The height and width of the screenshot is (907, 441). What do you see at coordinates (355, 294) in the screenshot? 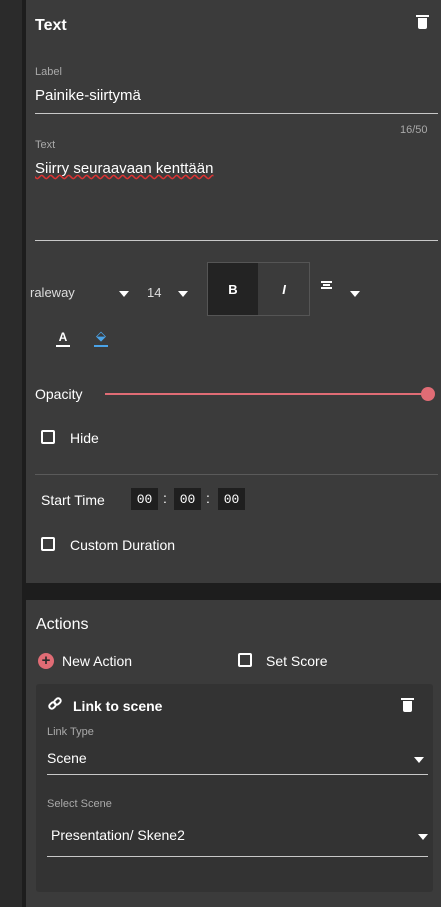
I see `align-dropdown-chevron-icon` at bounding box center [355, 294].